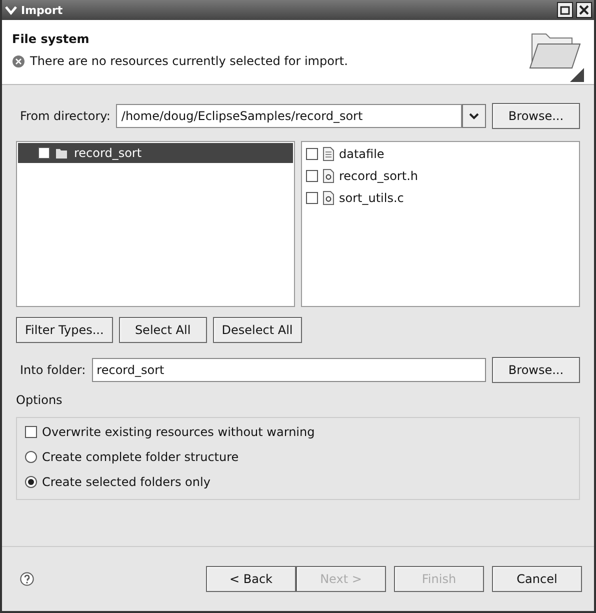  I want to click on caret-icon, so click(474, 116).